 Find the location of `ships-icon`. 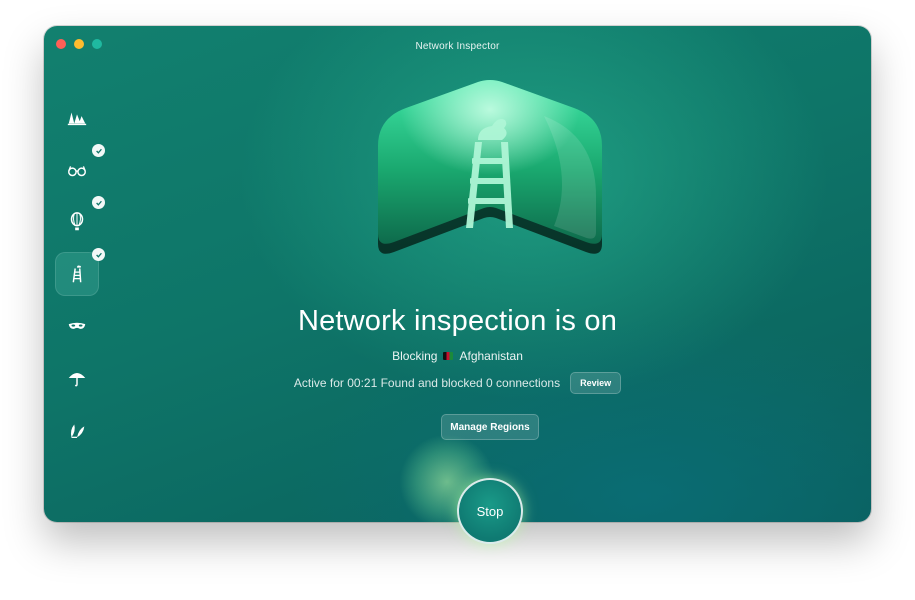

ships-icon is located at coordinates (77, 119).